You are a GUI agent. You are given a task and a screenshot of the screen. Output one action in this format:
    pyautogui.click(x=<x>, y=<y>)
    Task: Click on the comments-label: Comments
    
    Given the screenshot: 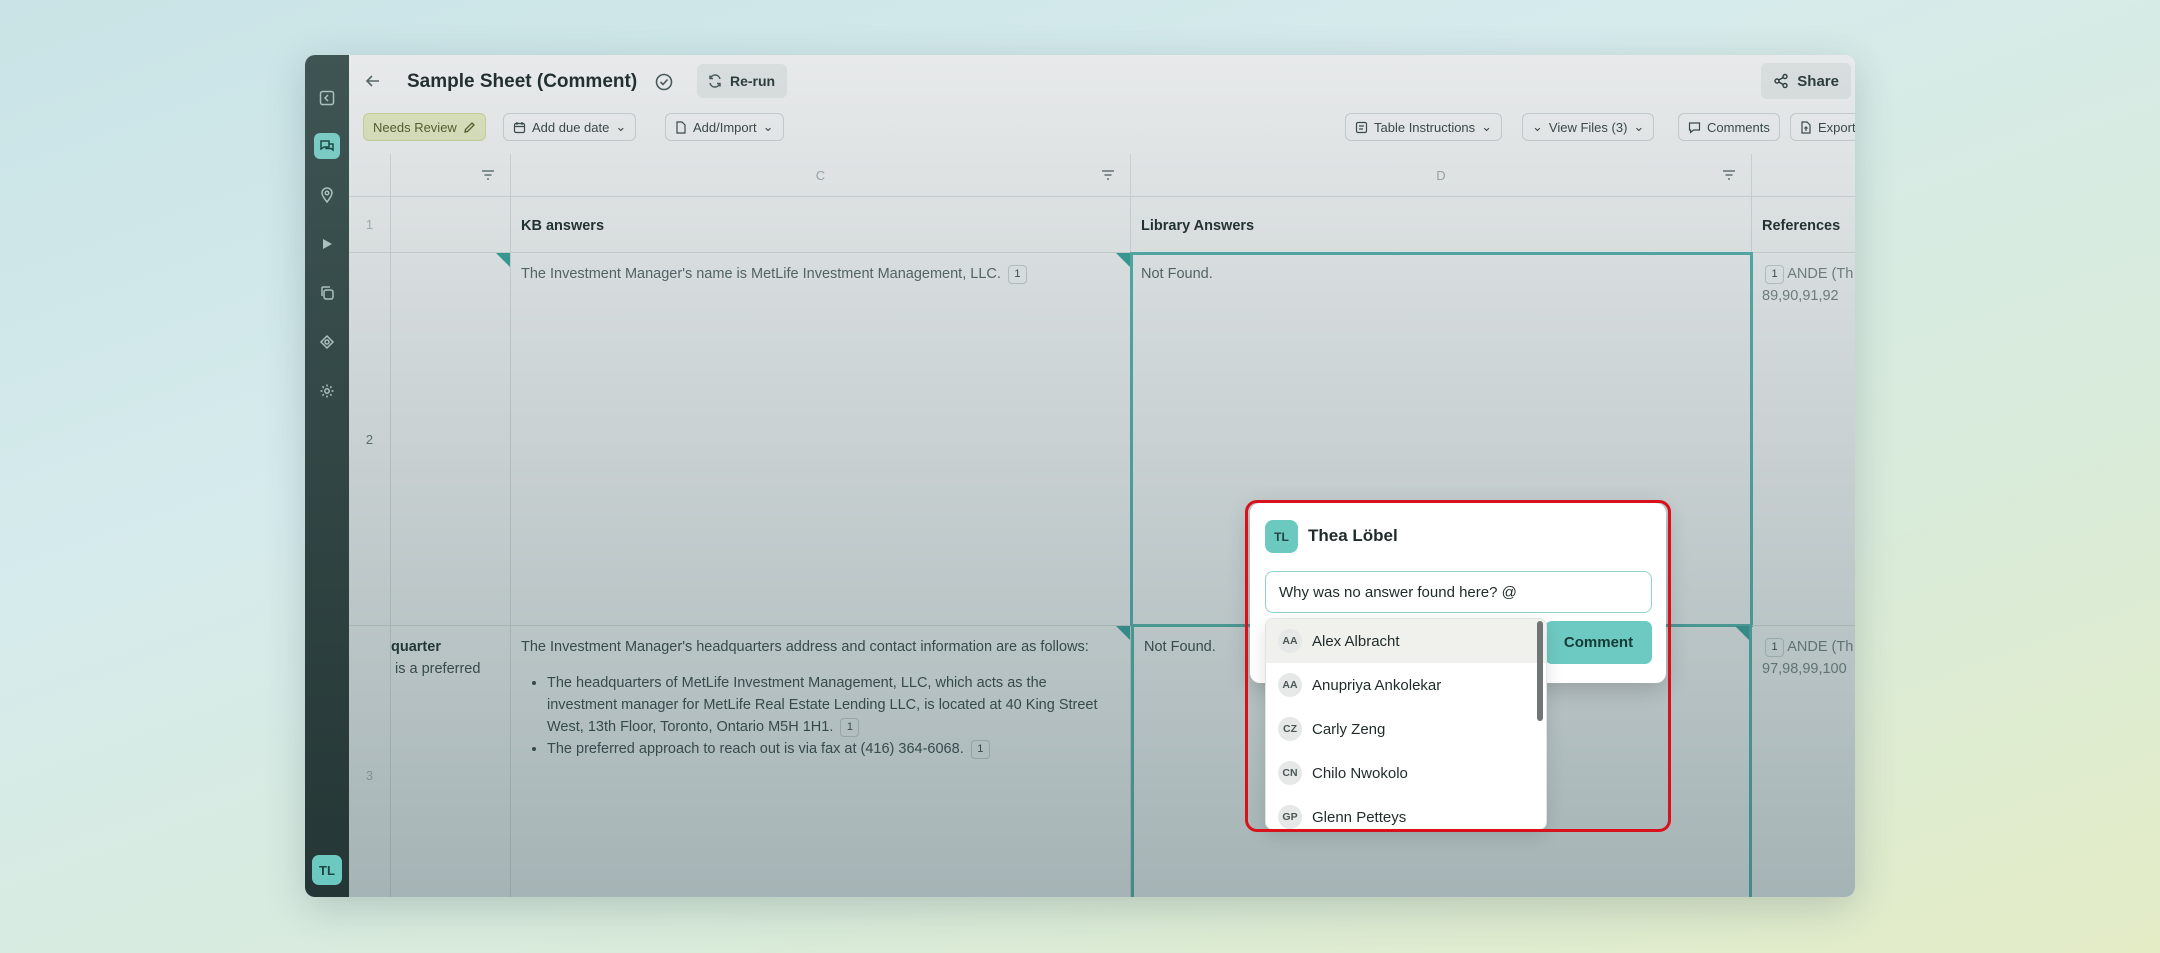 What is the action you would take?
    pyautogui.click(x=1738, y=127)
    